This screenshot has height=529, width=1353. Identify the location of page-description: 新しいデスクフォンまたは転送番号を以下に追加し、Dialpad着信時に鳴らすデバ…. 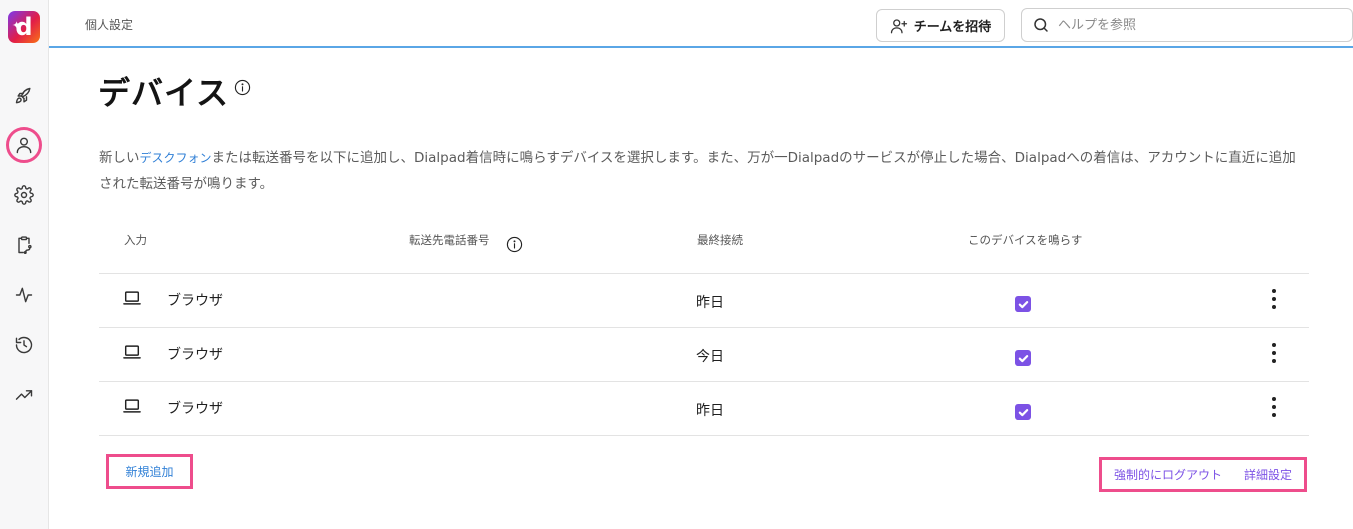
(704, 171).